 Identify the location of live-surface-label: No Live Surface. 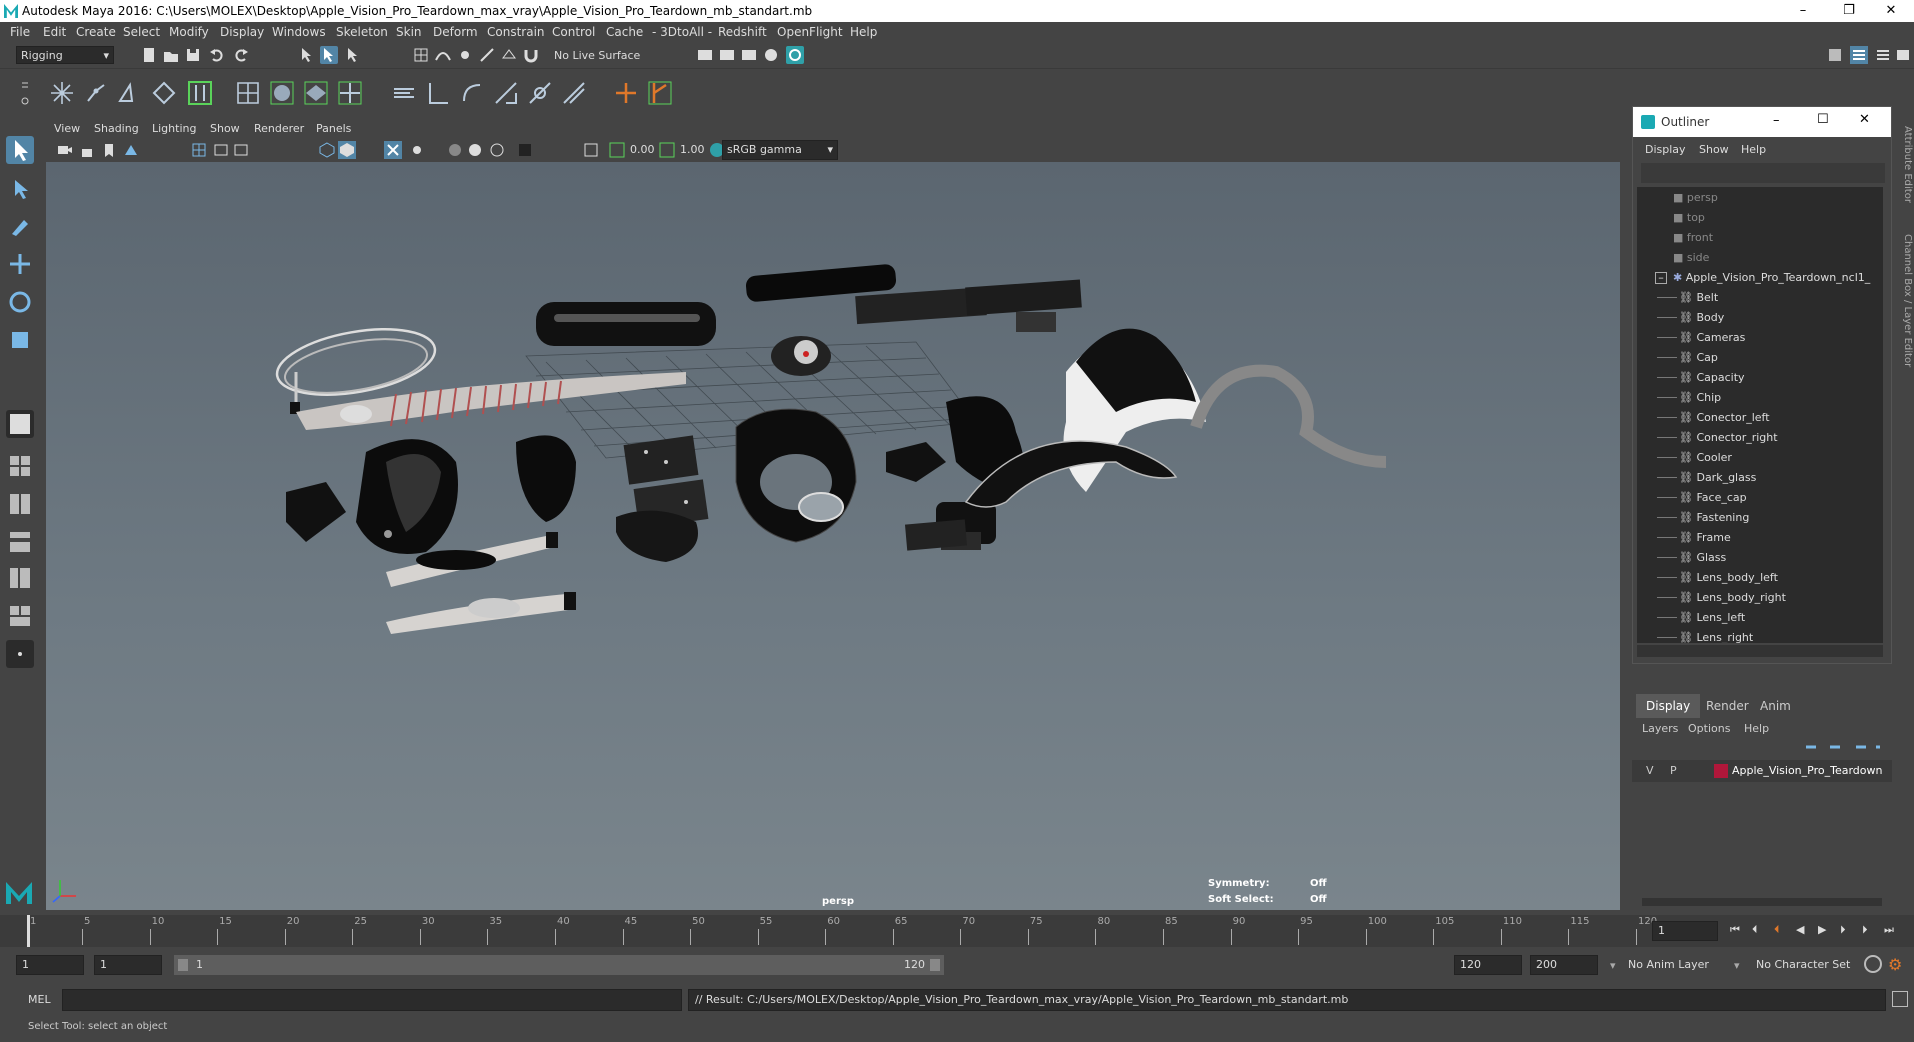
(597, 55).